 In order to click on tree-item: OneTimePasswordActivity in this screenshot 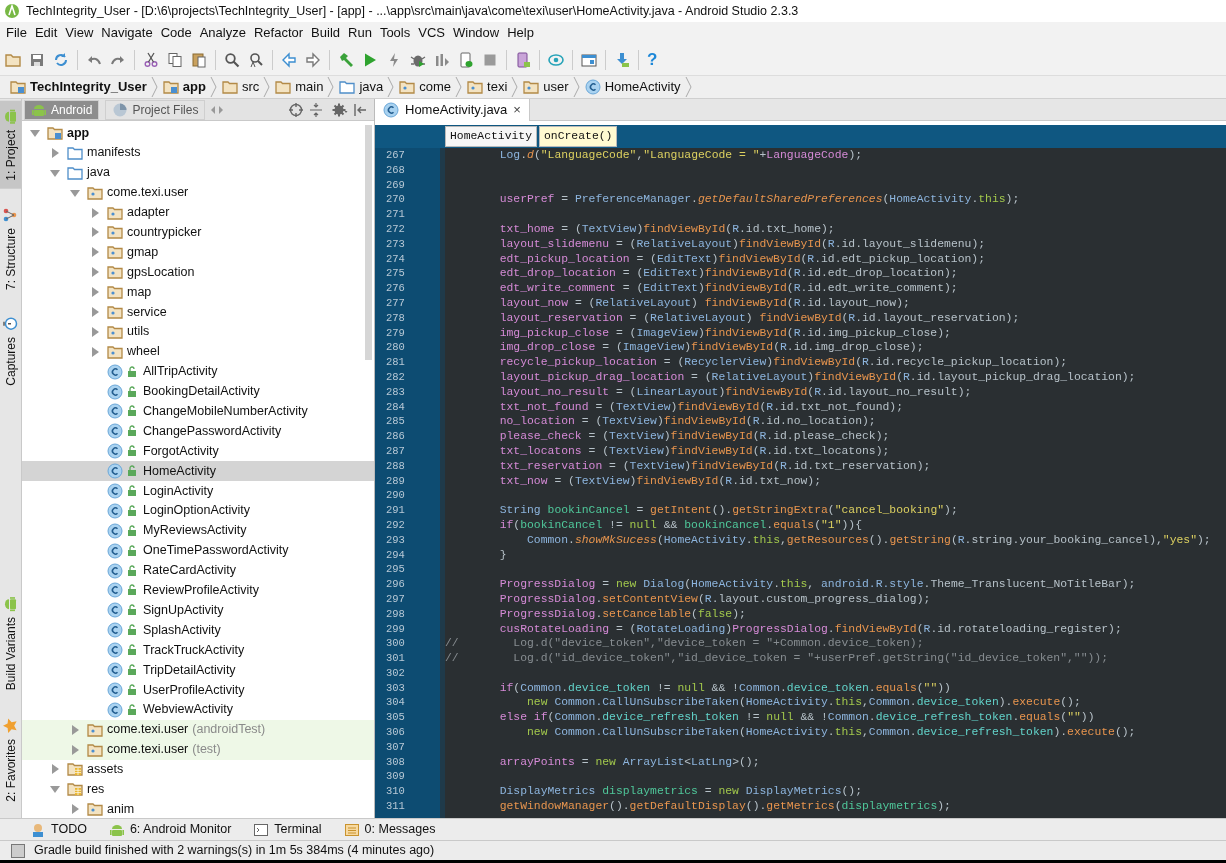, I will do `click(198, 550)`.